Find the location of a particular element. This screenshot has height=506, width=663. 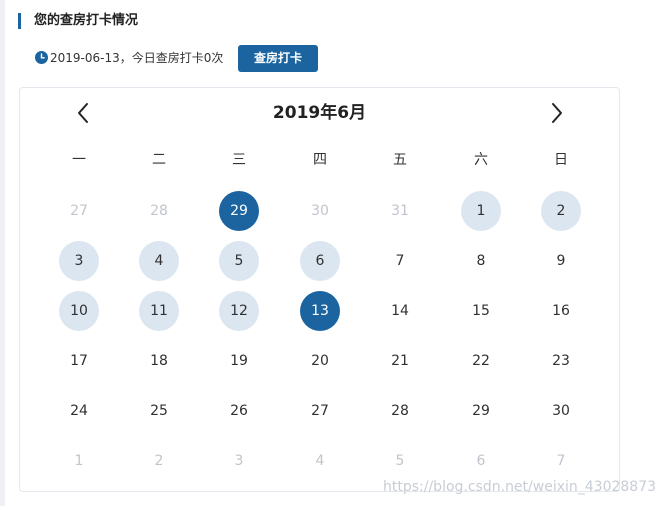

calendar-day-cell: 31 is located at coordinates (400, 211).